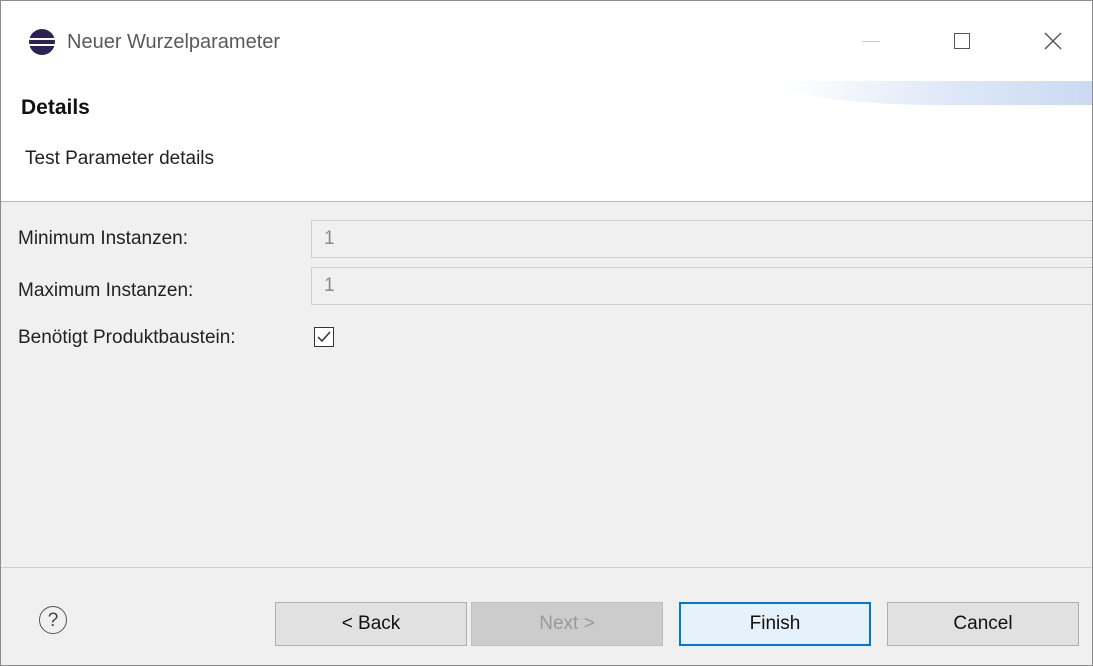 The width and height of the screenshot is (1093, 666). I want to click on close-icon, so click(1053, 41).